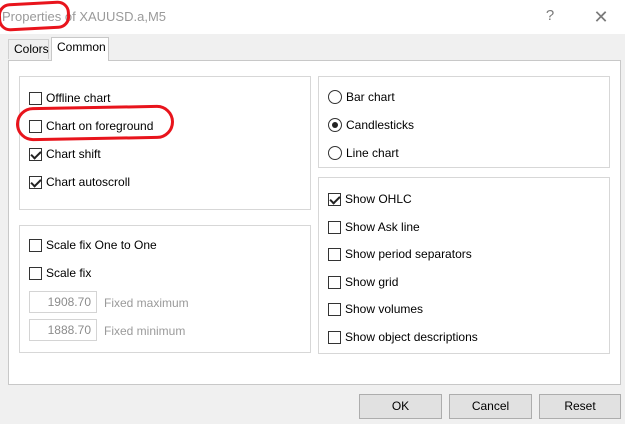  Describe the element at coordinates (334, 309) in the screenshot. I see `show-volumes-checkbox` at that location.